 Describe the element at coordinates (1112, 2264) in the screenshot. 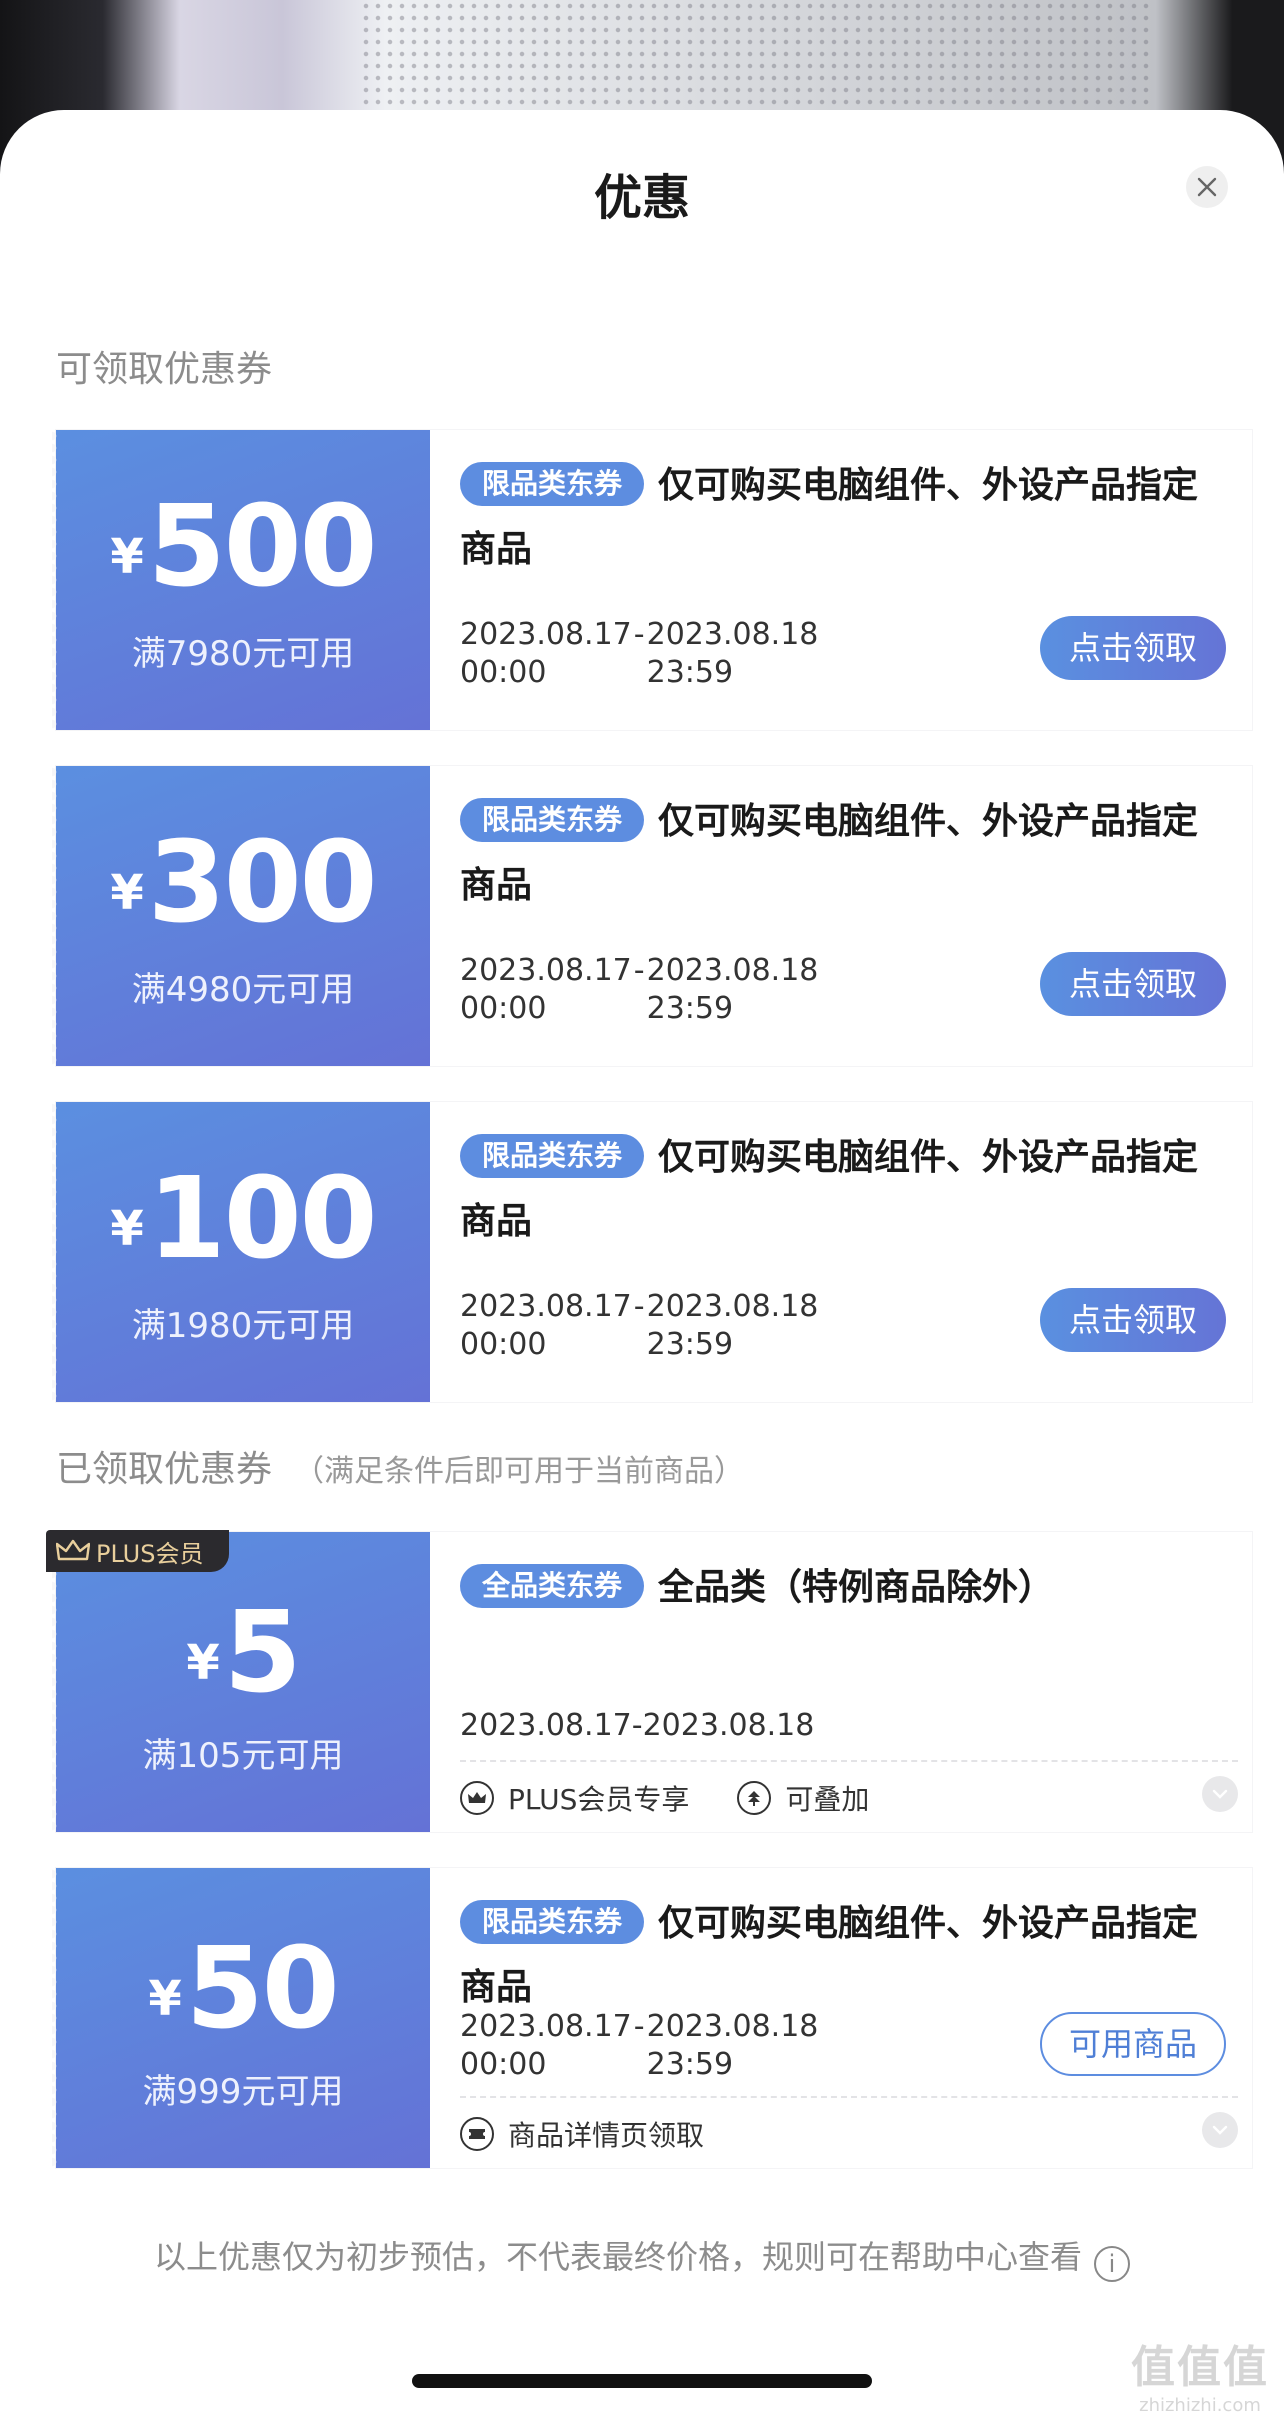

I see `info-icon: i` at that location.